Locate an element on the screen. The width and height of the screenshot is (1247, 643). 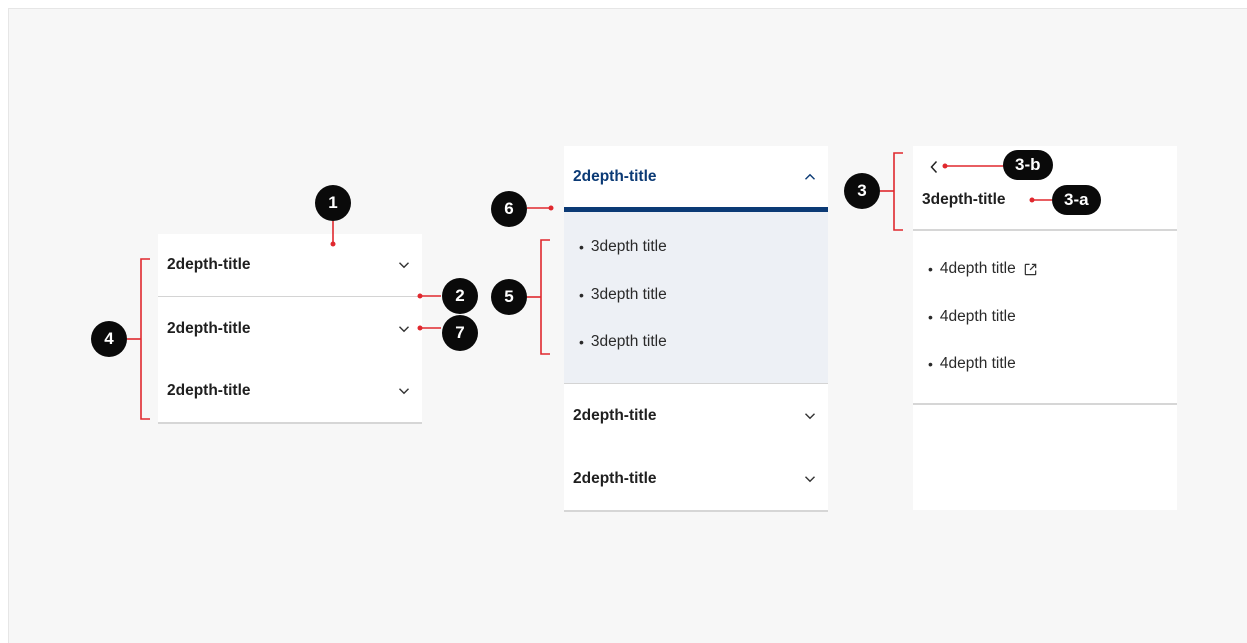
callout-badge-7: 7 is located at coordinates (460, 333).